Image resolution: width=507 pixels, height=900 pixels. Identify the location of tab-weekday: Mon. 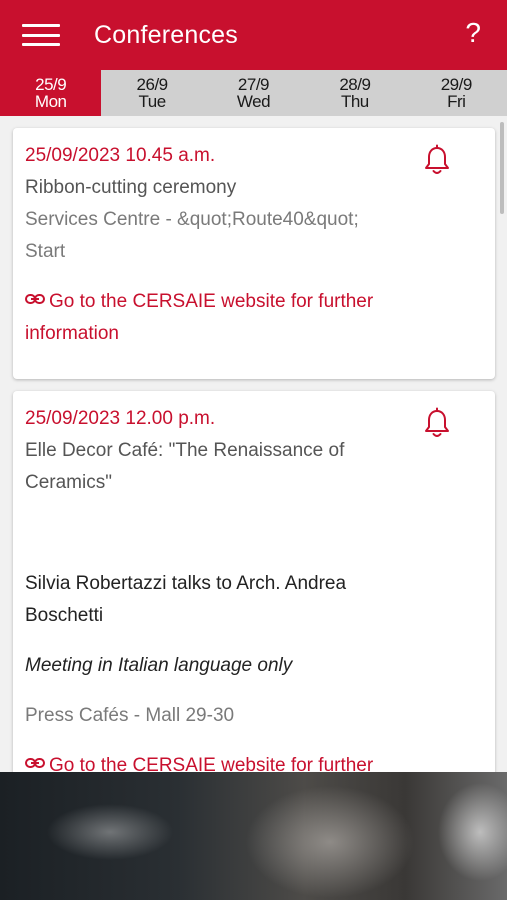
(50, 101).